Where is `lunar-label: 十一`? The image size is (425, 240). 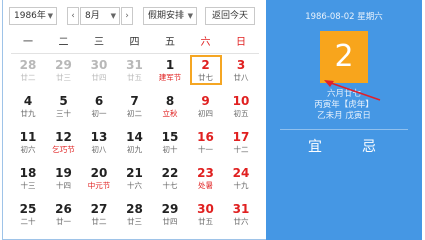
lunar-label: 十一 is located at coordinates (205, 149).